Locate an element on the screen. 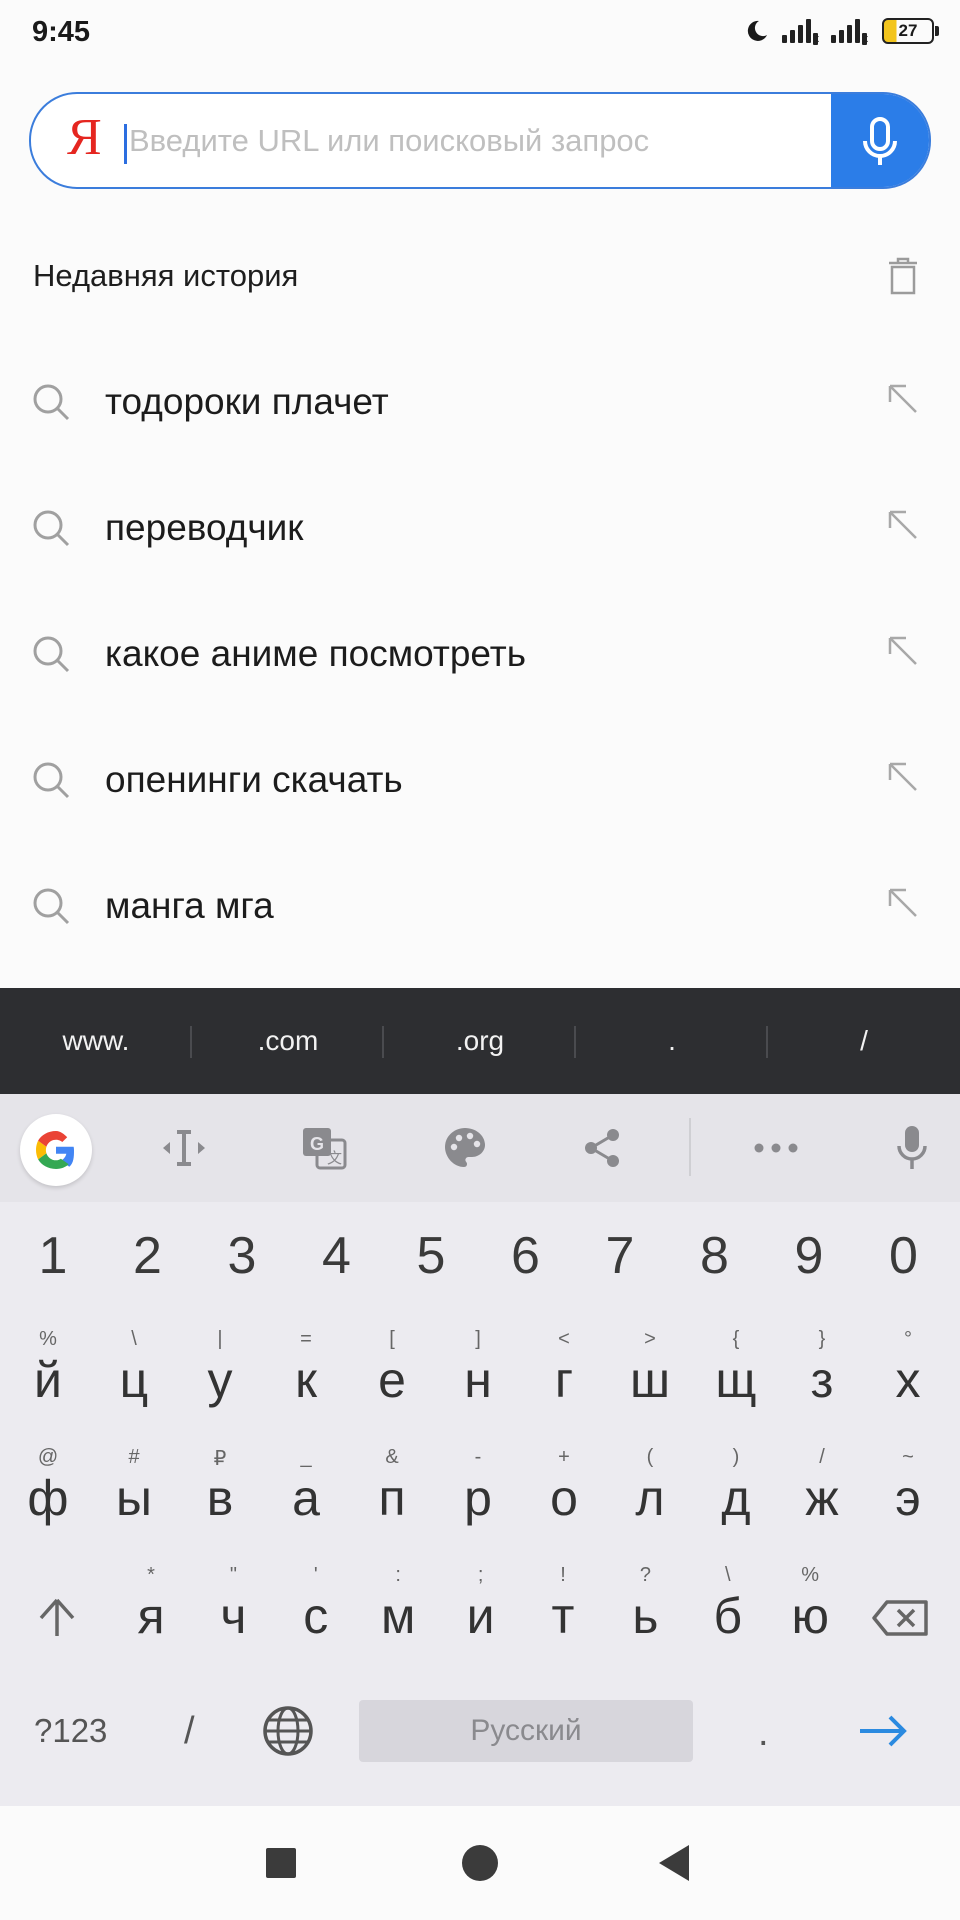  letter-key: _ а is located at coordinates (306, 1497).